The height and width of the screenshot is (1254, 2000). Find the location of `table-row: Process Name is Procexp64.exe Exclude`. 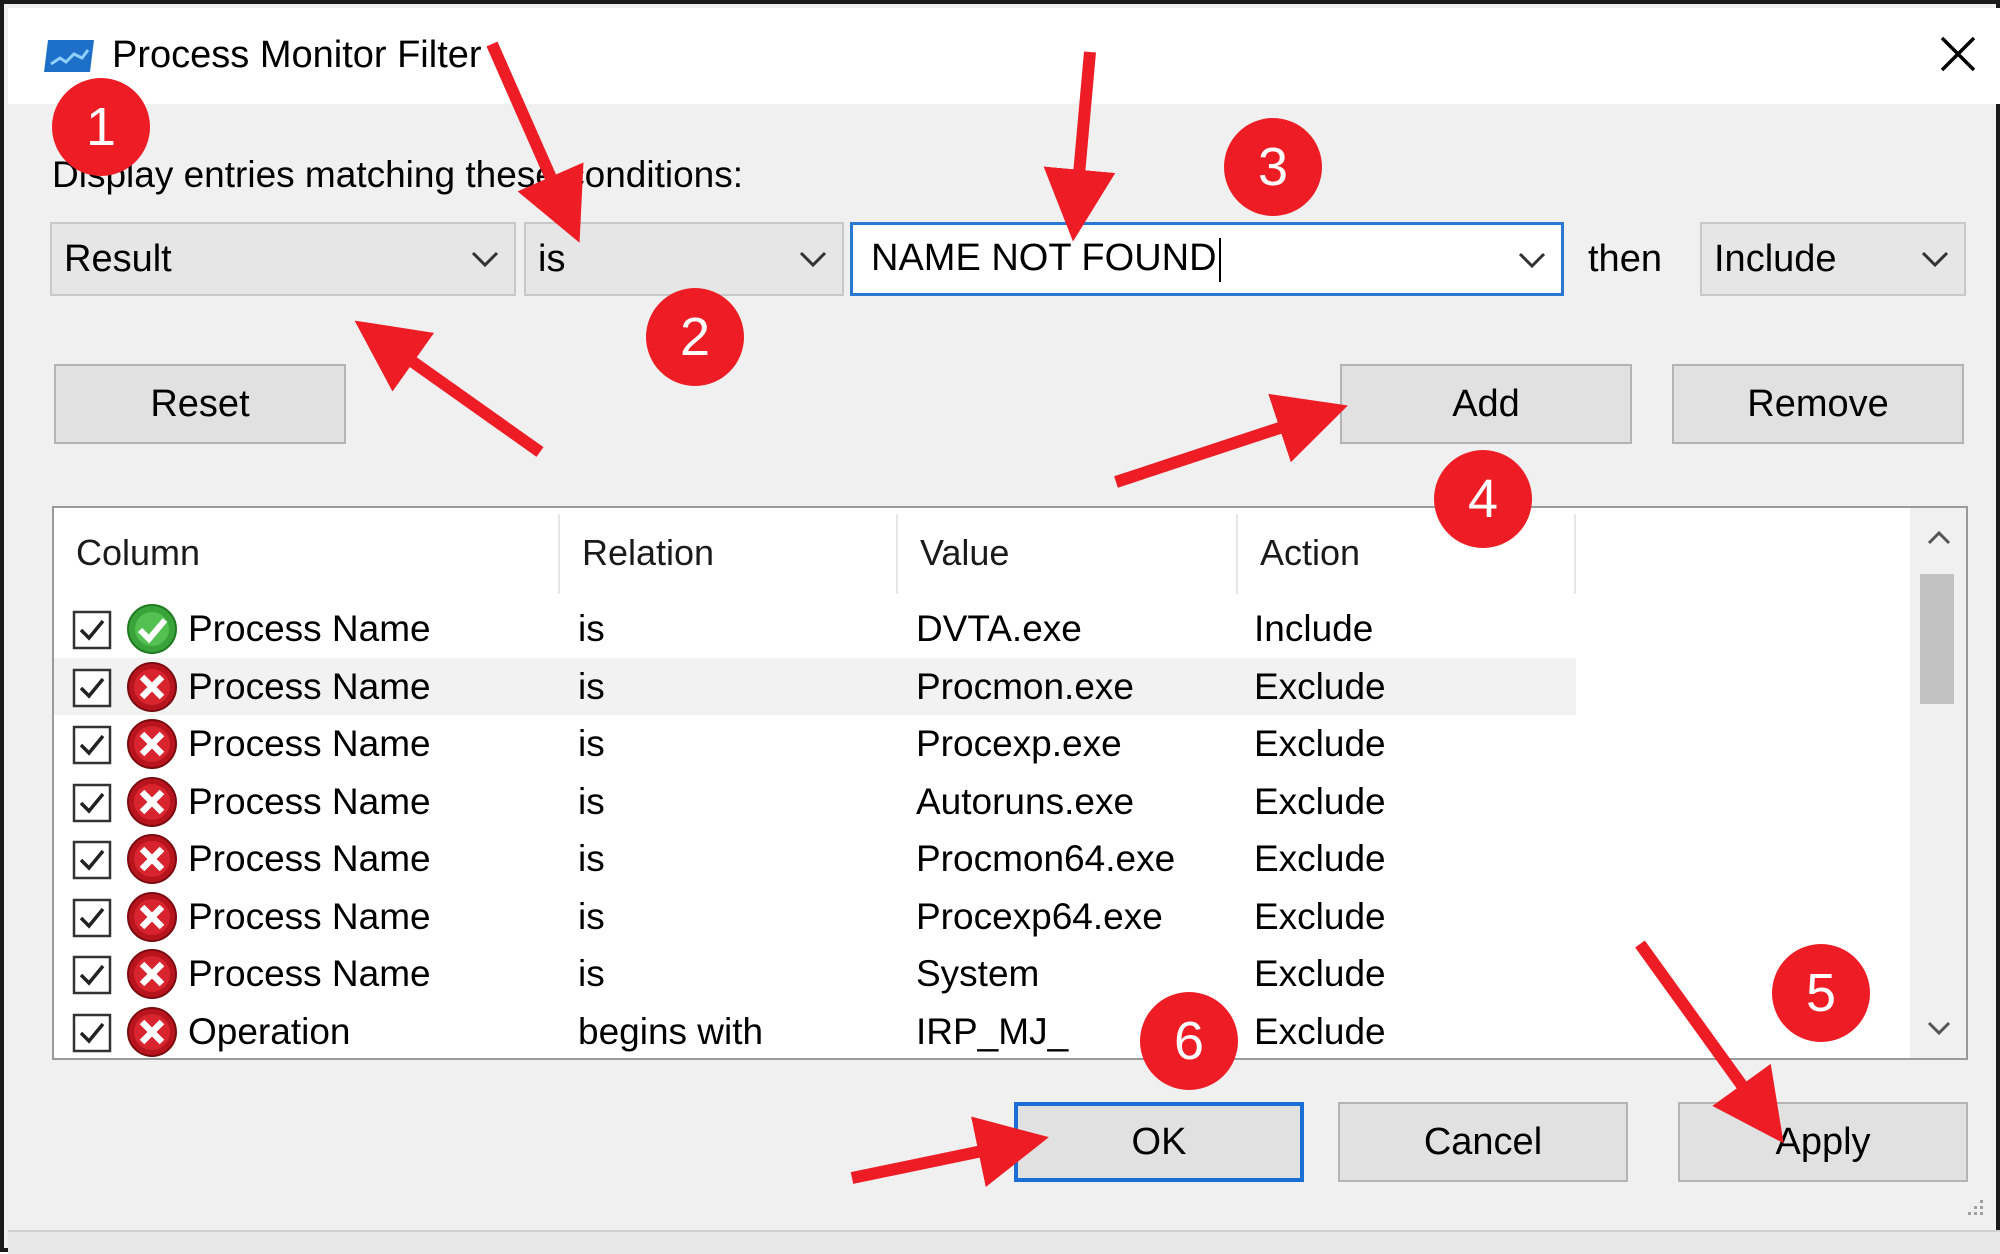

table-row: Process Name is Procexp64.exe Exclude is located at coordinates (815, 916).